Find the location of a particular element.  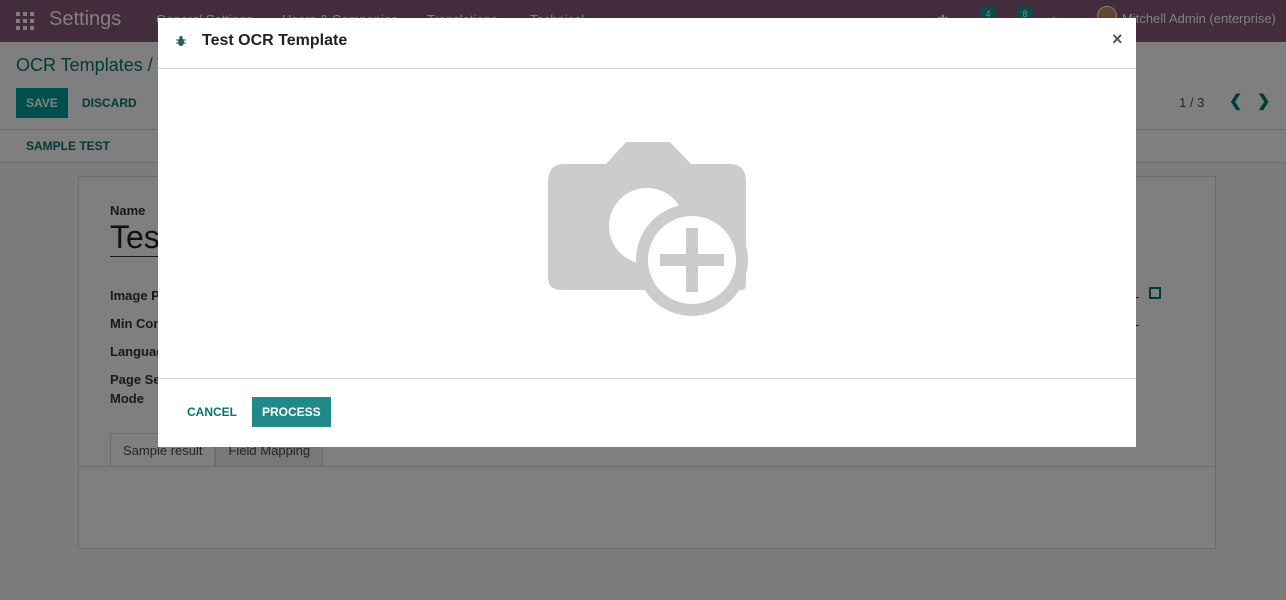

cancel-button: CANCEL is located at coordinates (212, 412).